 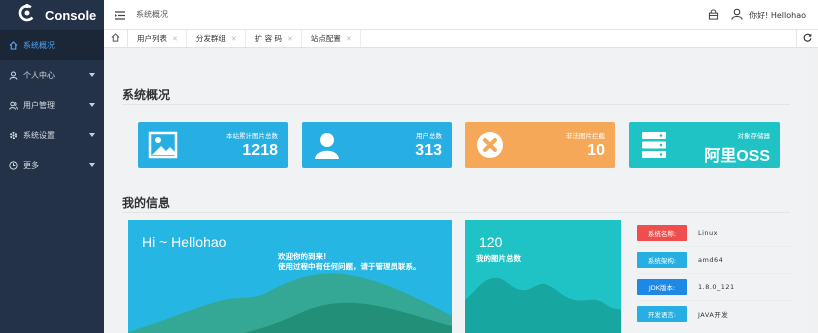 I want to click on console-logo-icon, so click(x=27, y=15).